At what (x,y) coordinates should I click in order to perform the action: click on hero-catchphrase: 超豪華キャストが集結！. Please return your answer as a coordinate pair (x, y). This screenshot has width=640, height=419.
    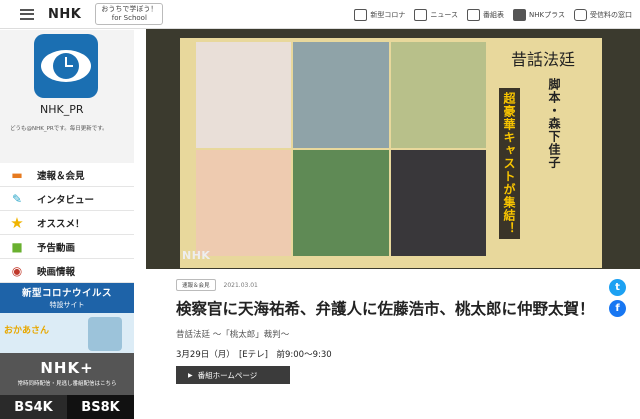
    Looking at the image, I should click on (509, 163).